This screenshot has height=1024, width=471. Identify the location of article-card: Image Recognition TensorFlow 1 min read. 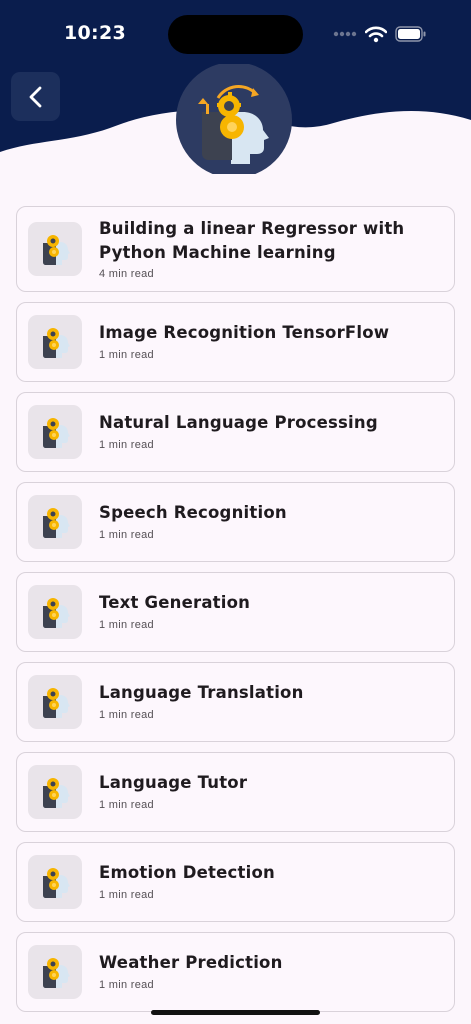
(235, 342).